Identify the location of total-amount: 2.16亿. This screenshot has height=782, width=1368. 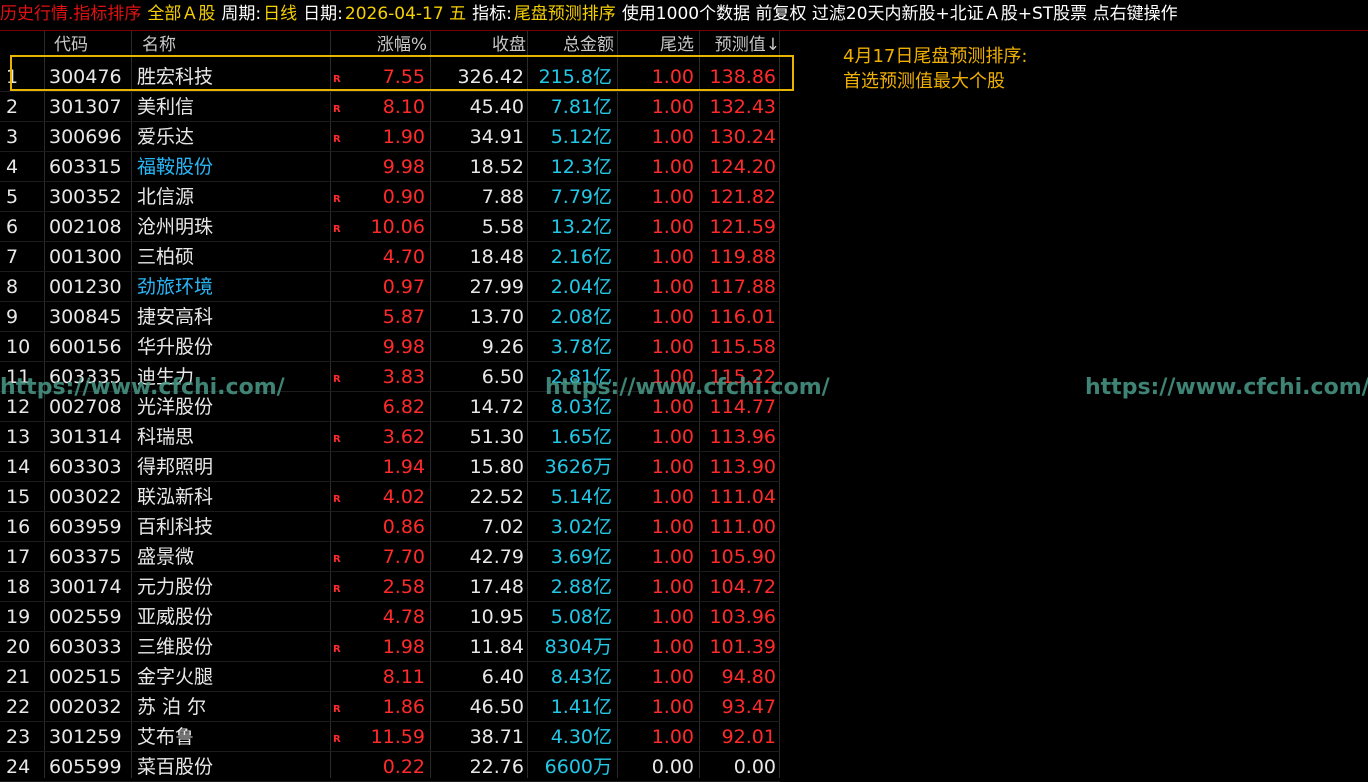
(581, 257).